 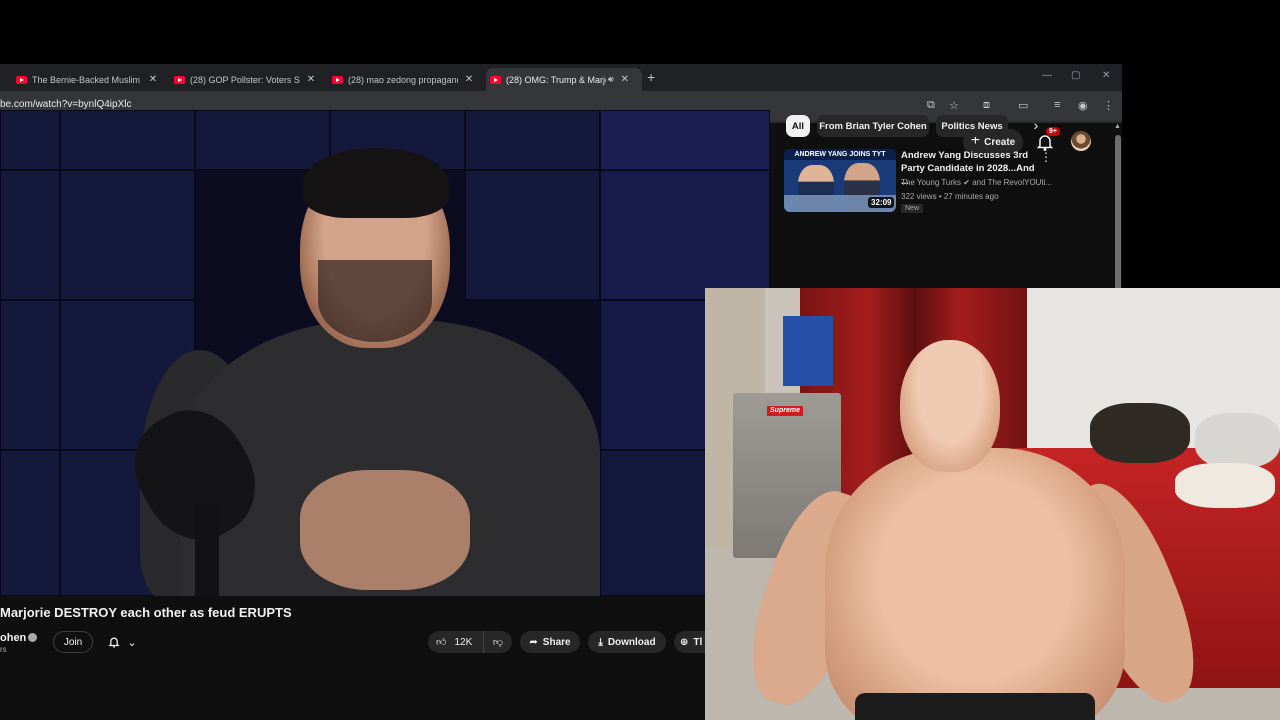 What do you see at coordinates (912, 208) in the screenshot?
I see `new-badge: New` at bounding box center [912, 208].